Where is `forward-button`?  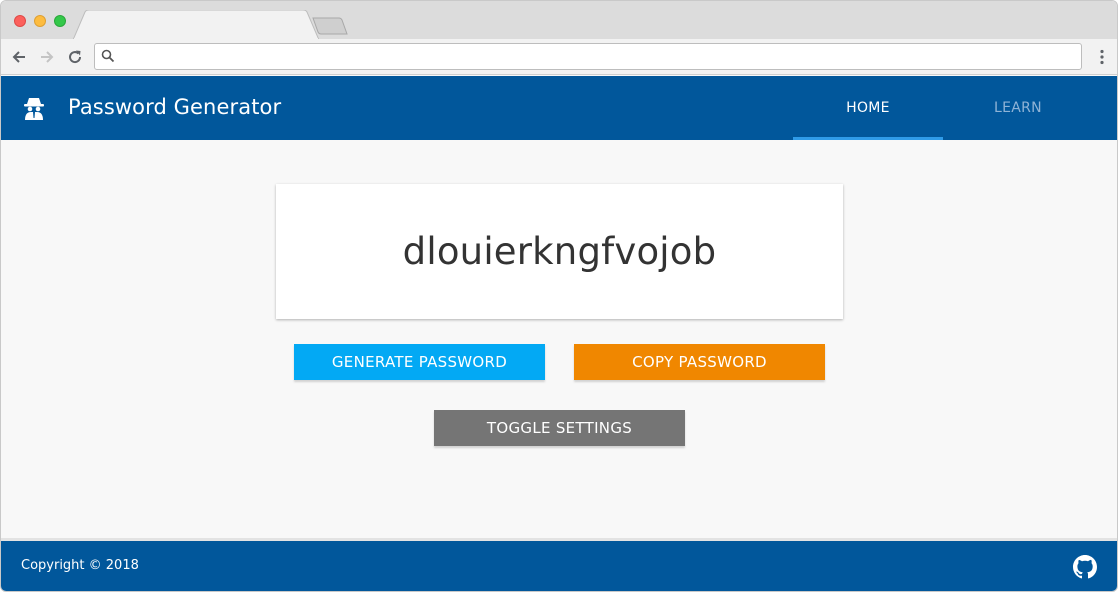 forward-button is located at coordinates (47, 57).